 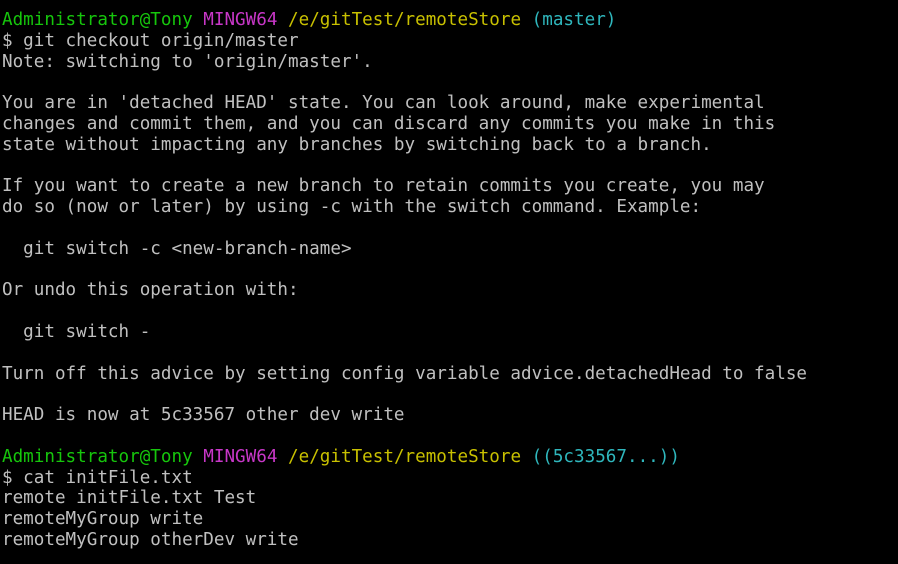 I want to click on output-line: git switch -, so click(x=76, y=331).